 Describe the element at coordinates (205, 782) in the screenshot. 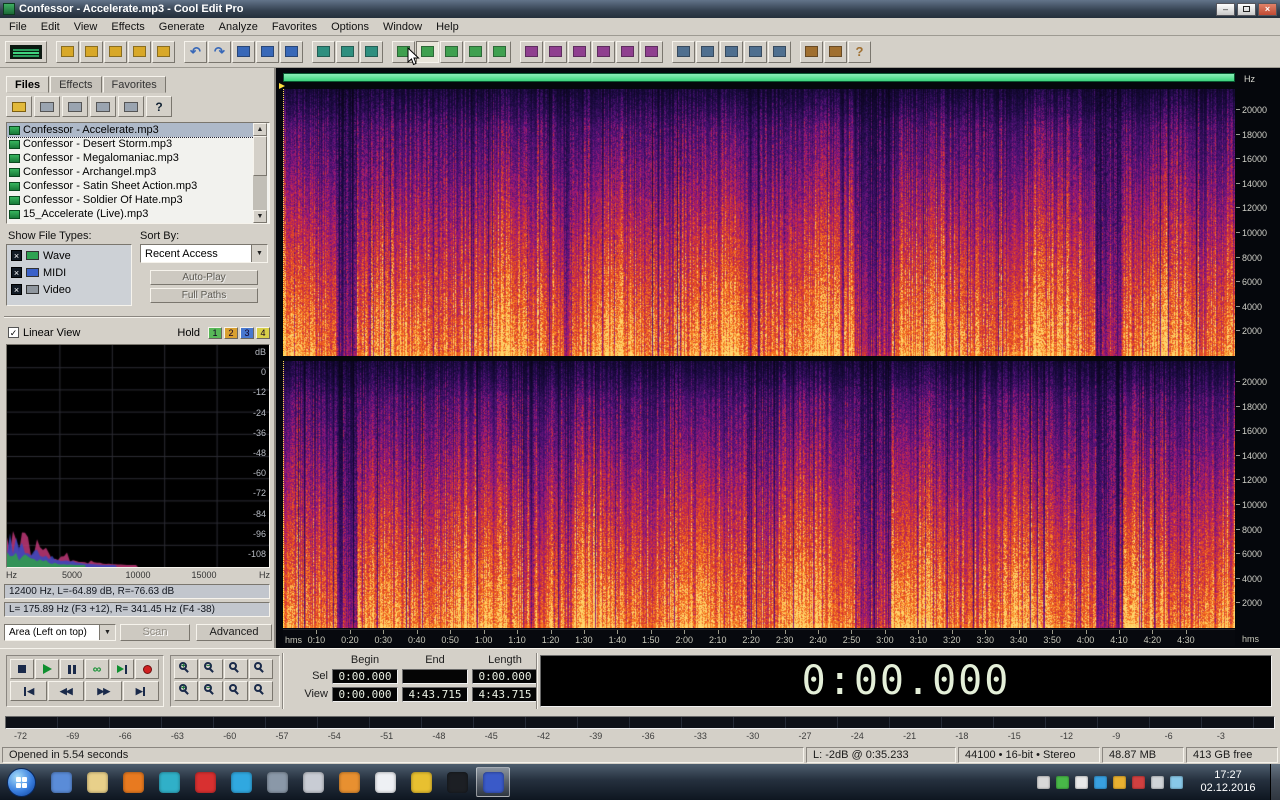

I see `taskbar-opera` at that location.